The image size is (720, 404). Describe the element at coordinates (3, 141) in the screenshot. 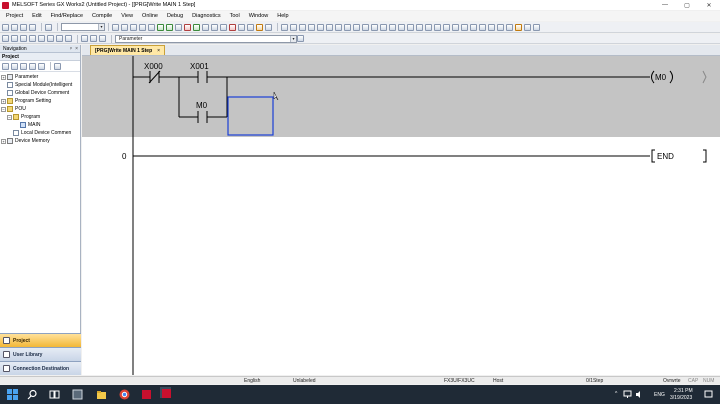

I see `expand-icon: +` at that location.